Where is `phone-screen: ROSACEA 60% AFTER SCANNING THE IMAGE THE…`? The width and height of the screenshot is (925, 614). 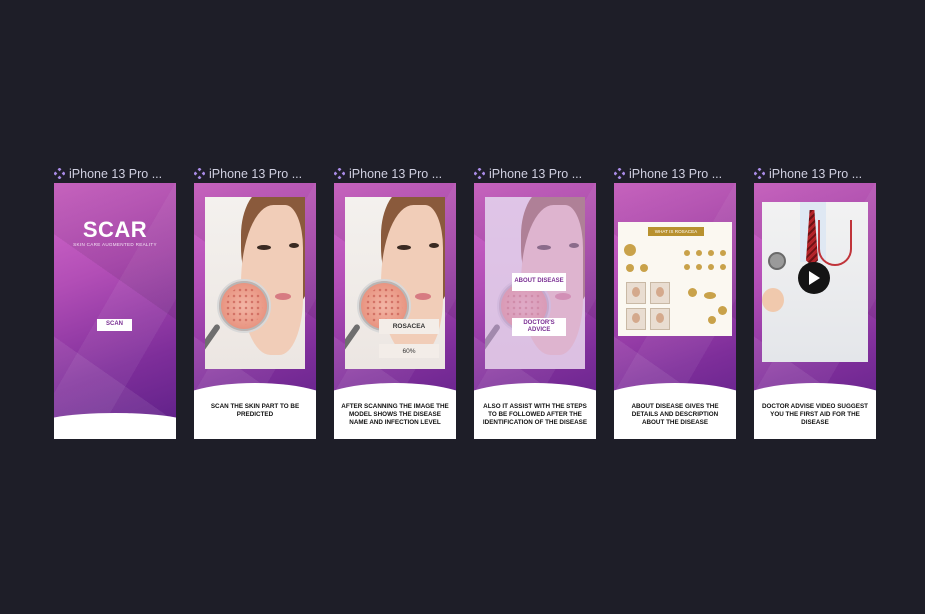
phone-screen: ROSACEA 60% AFTER SCANNING THE IMAGE THE… is located at coordinates (395, 311).